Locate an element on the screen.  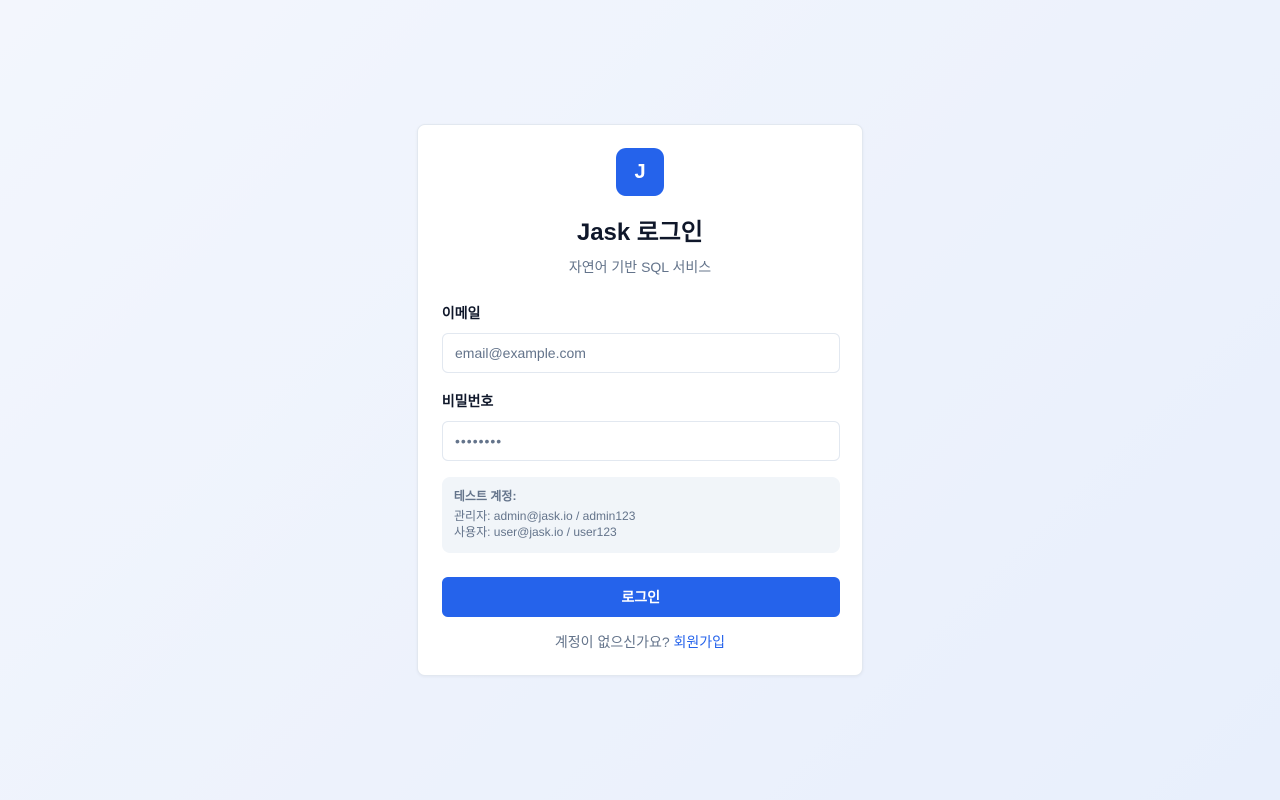
app-logo: J is located at coordinates (640, 172).